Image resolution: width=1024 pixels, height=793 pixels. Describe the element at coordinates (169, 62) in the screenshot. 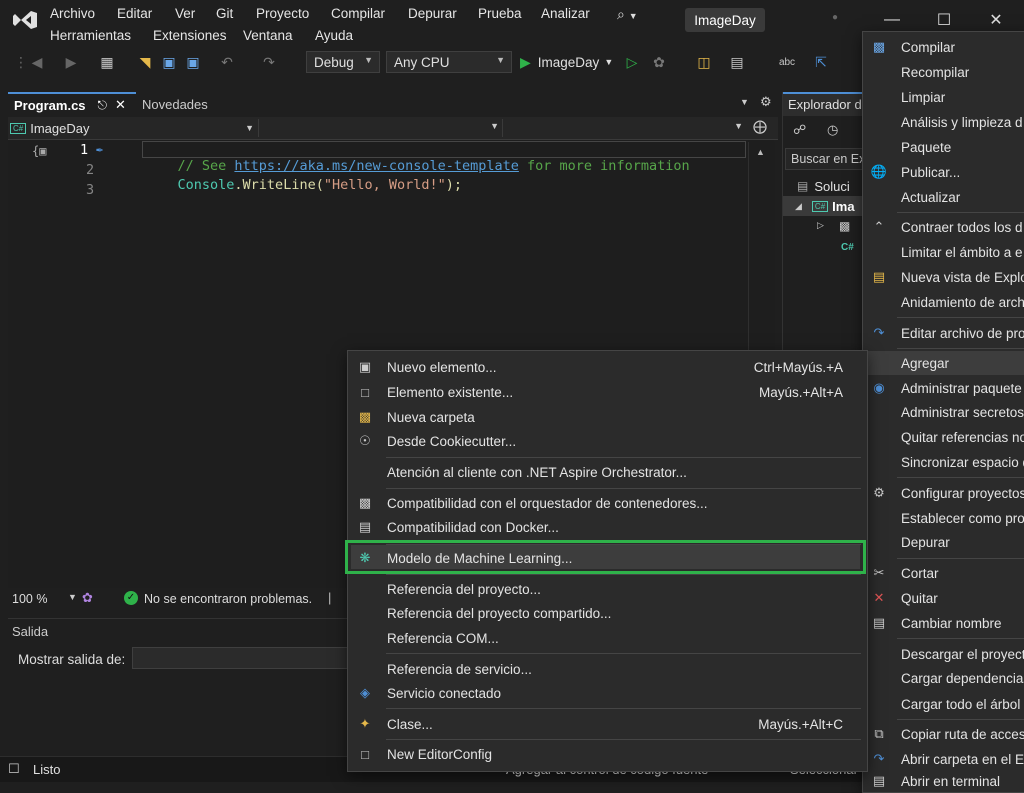

I see `save-icon: ▣` at that location.